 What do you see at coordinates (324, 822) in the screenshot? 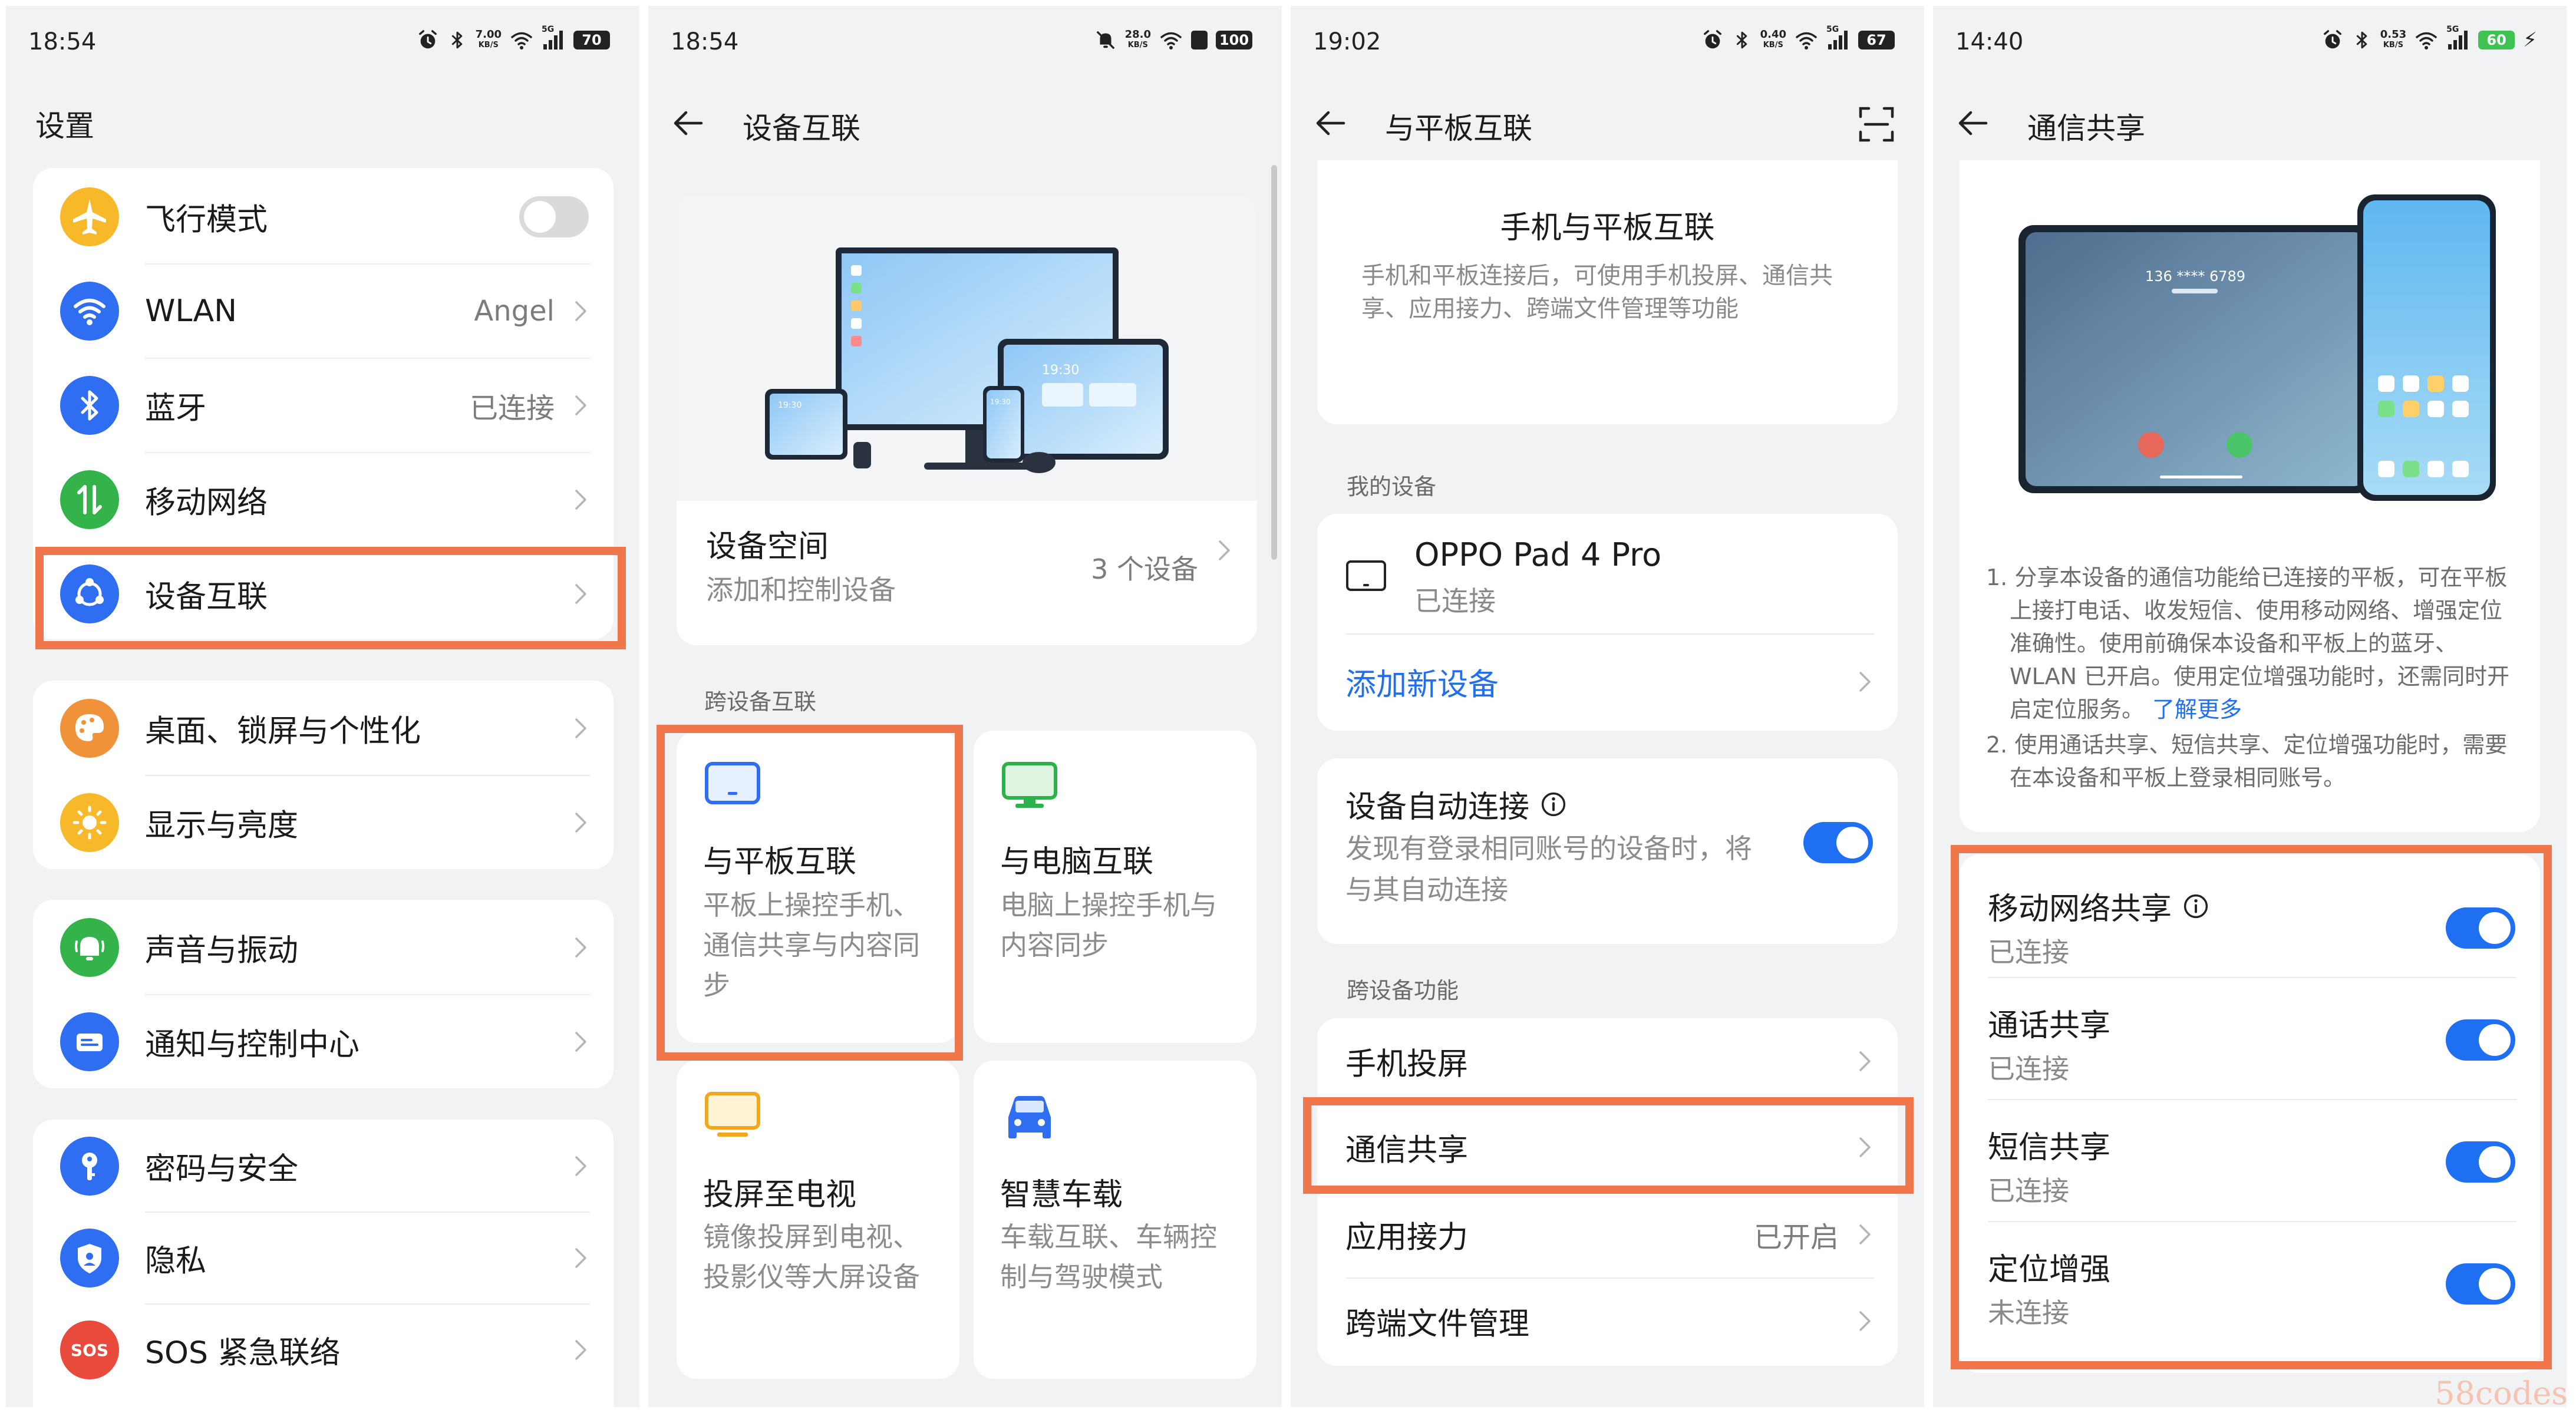
I see `settings-row-display: 显示与亮度` at bounding box center [324, 822].